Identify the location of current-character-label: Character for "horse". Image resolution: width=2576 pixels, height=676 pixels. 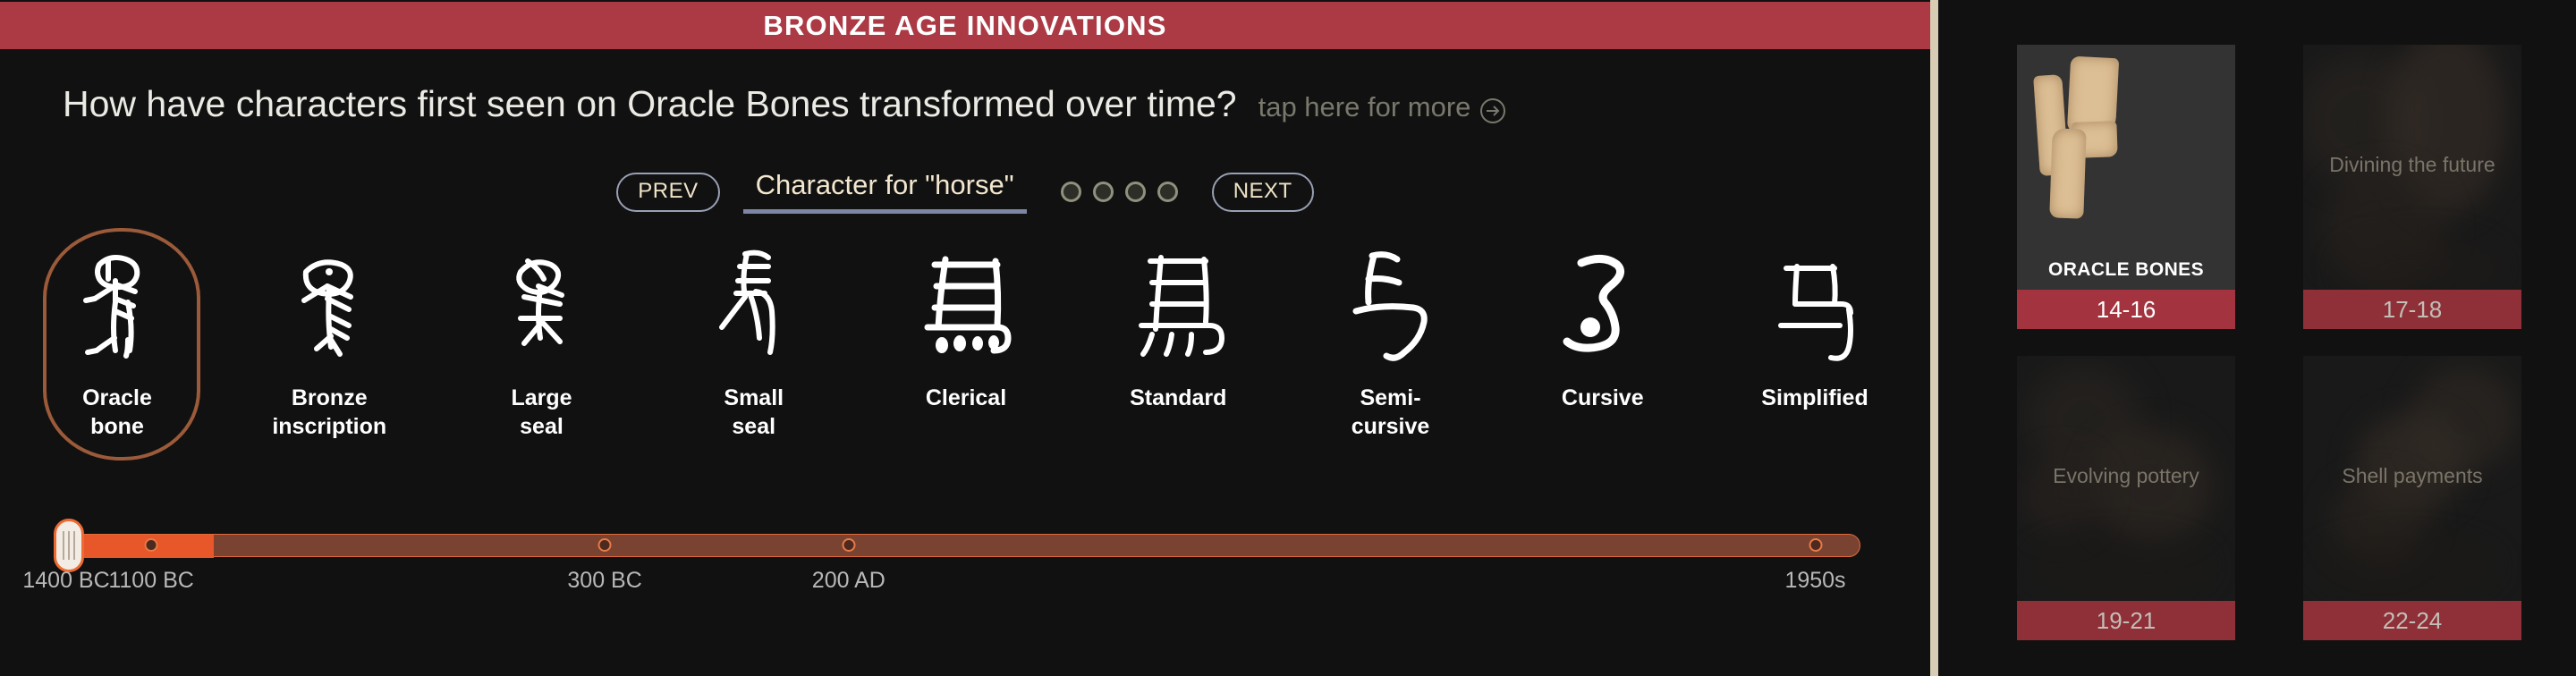
(884, 192).